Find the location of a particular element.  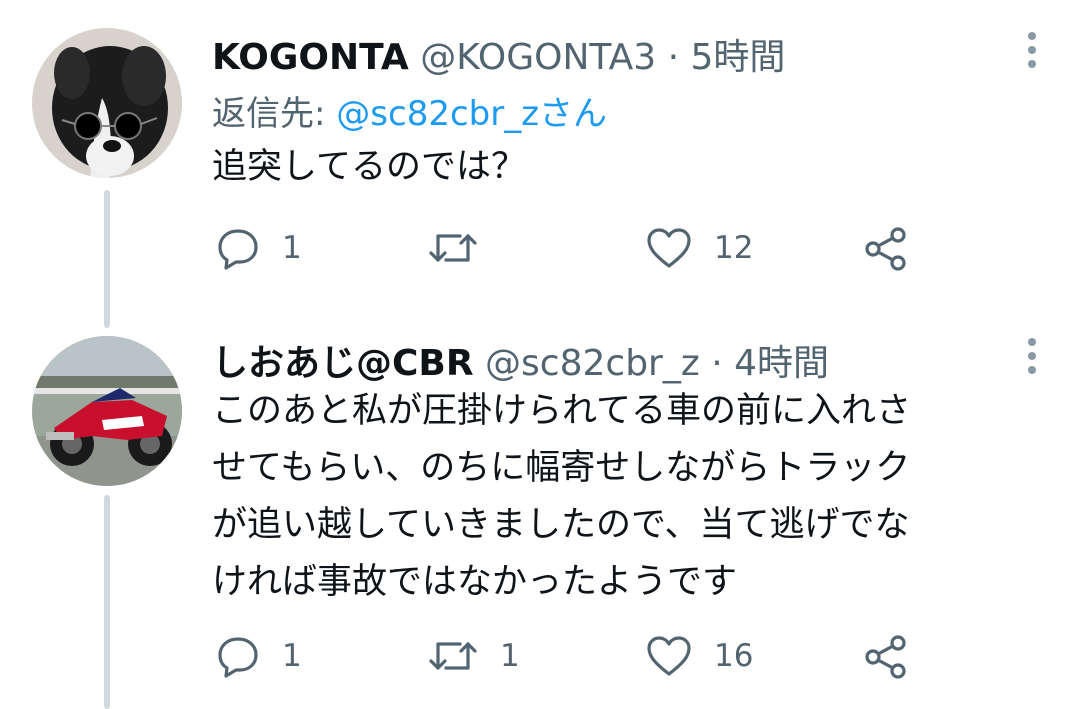

like-action: 16 is located at coordinates (699, 656).